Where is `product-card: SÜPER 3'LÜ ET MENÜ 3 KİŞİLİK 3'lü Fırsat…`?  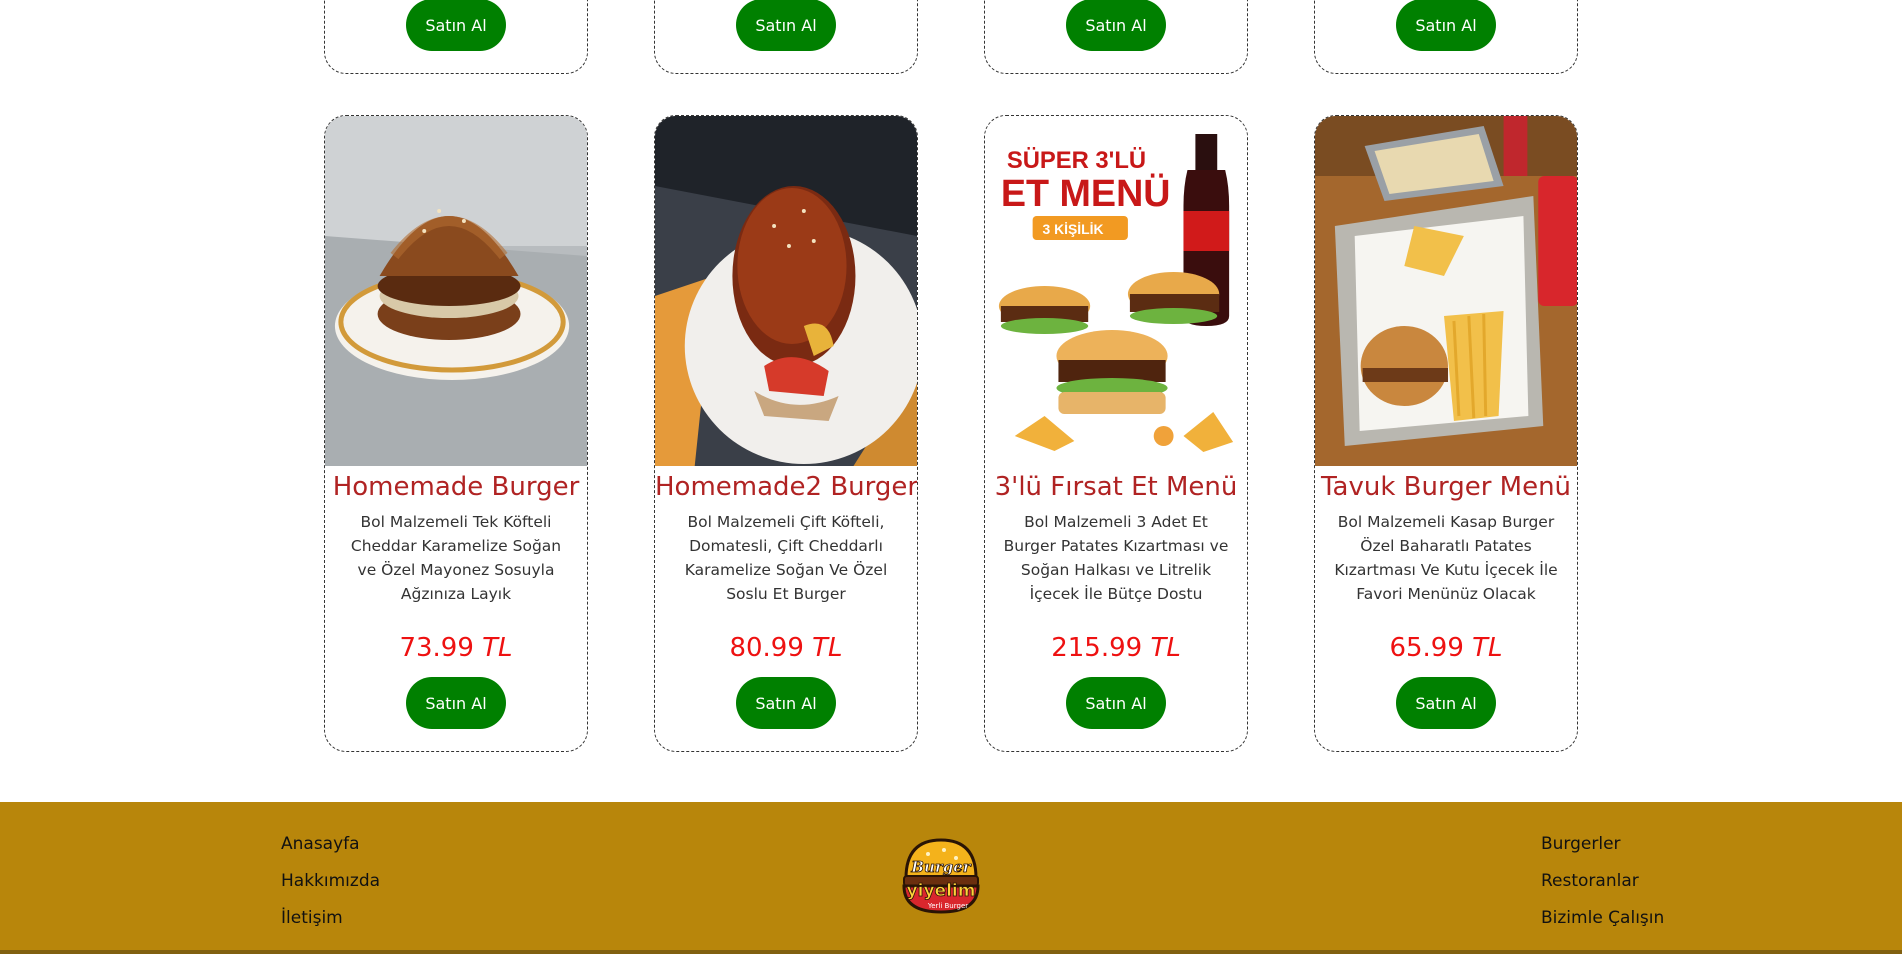
product-card: SÜPER 3'LÜ ET MENÜ 3 KİŞİLİK 3'lü Fırsat… is located at coordinates (1116, 433).